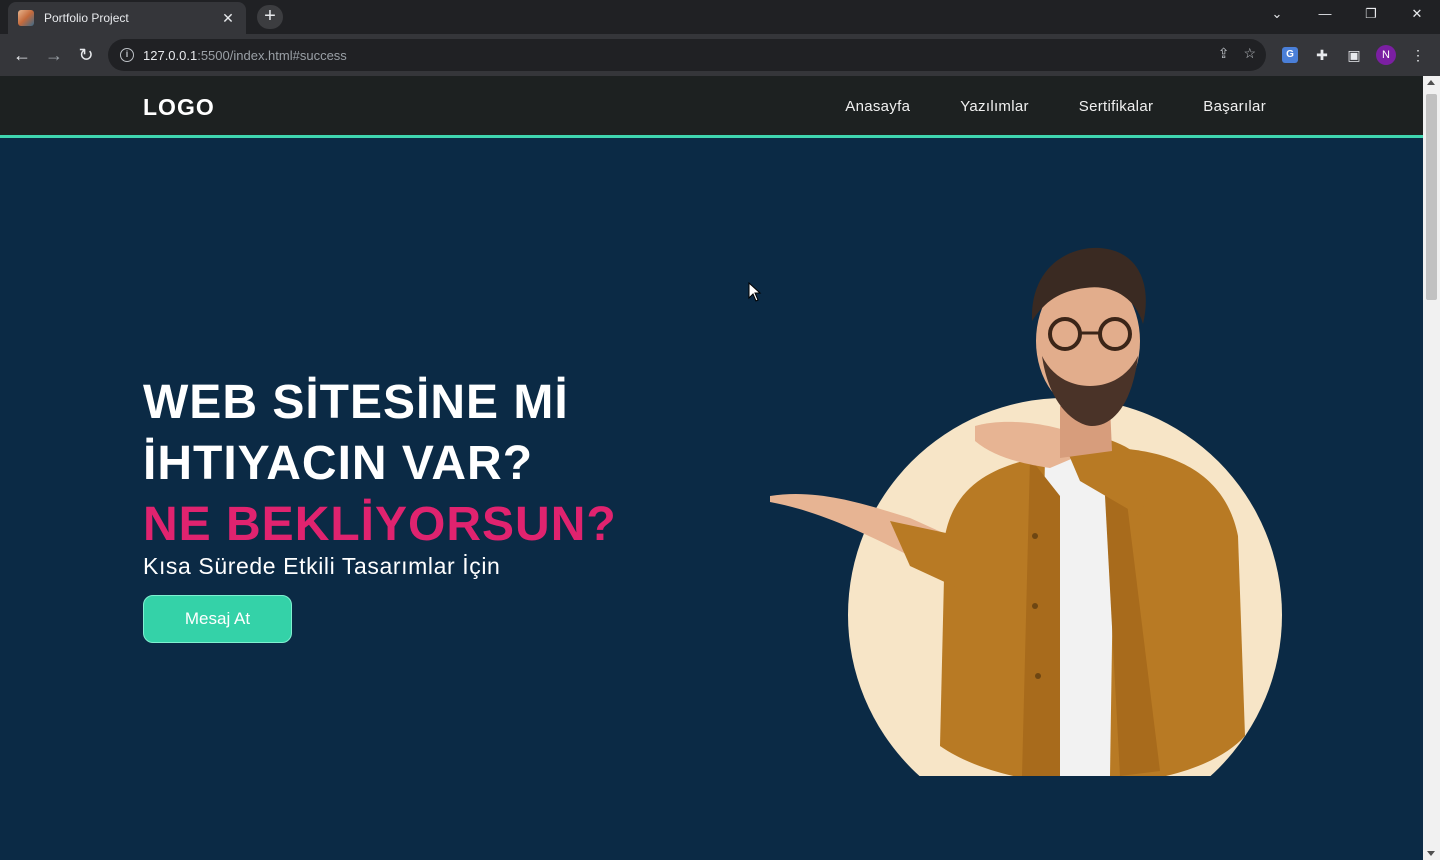 This screenshot has width=1440, height=860. What do you see at coordinates (877, 106) in the screenshot?
I see `nav-item-anasayfa: Anasayfa` at bounding box center [877, 106].